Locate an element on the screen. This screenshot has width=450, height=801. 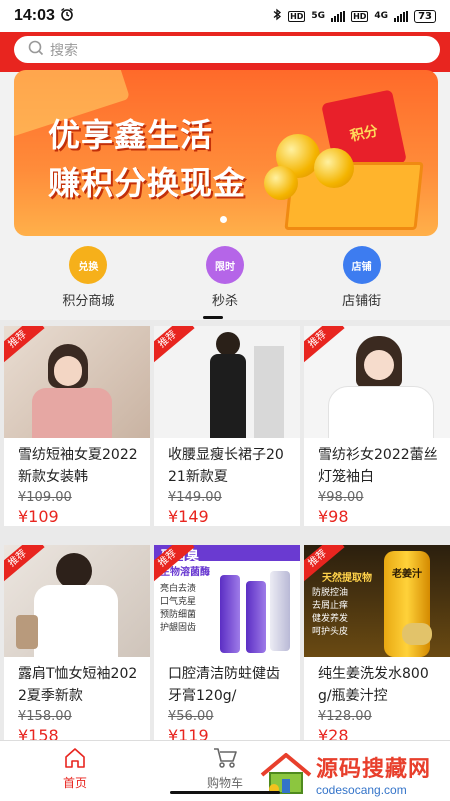
product-original-price: ¥56.00 is located at coordinates (191, 716).